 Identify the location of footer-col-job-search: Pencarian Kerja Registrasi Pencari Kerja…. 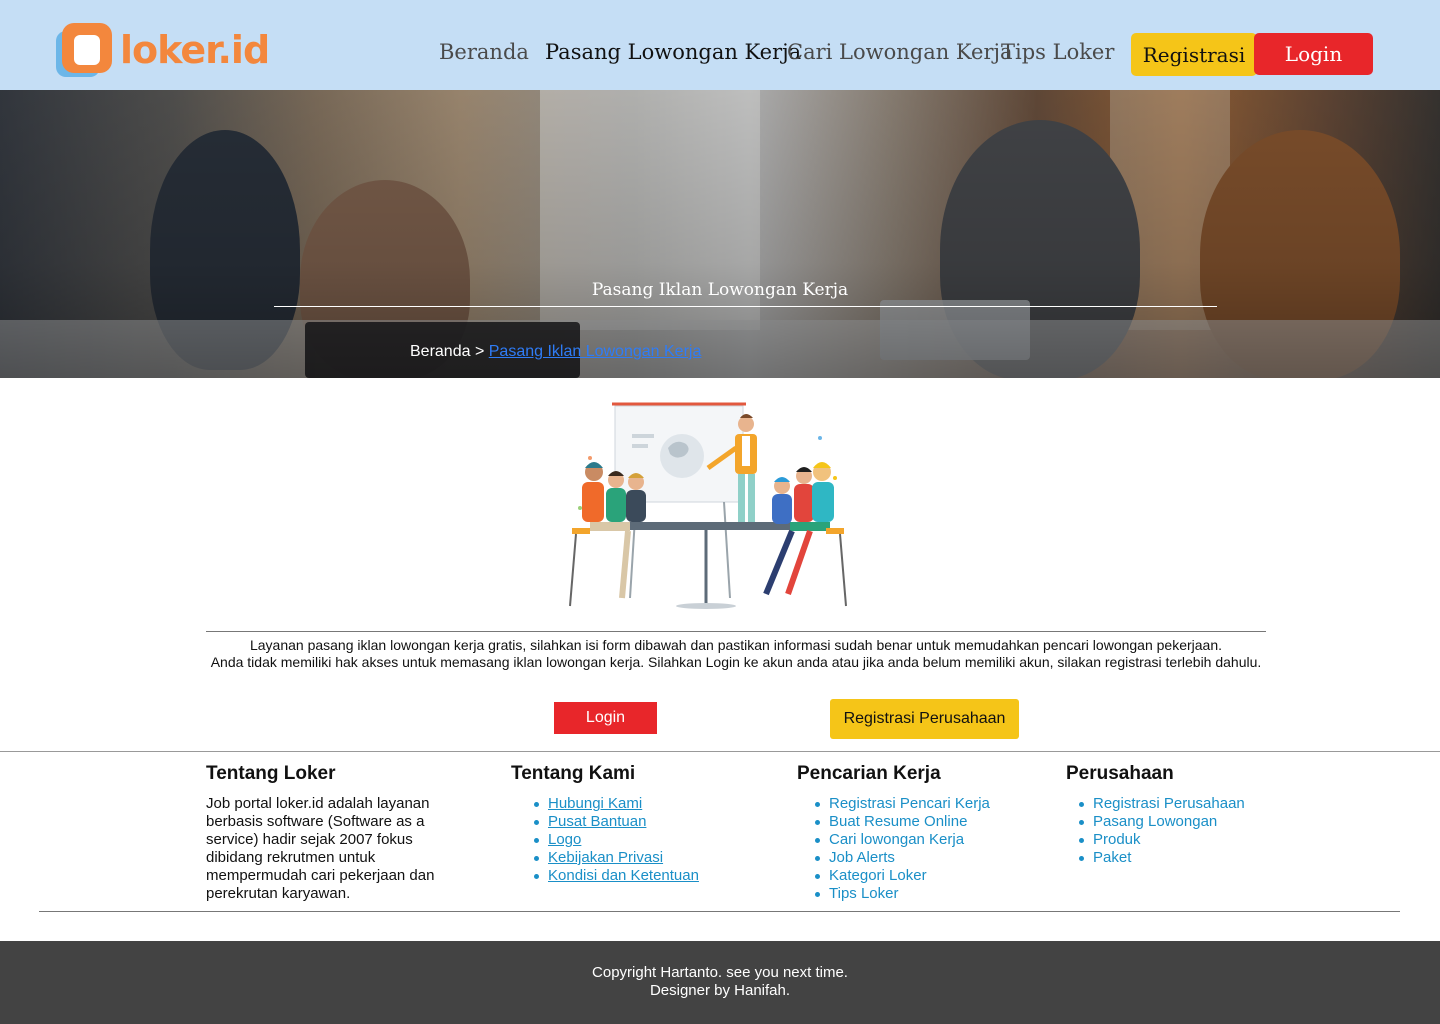
(893, 833).